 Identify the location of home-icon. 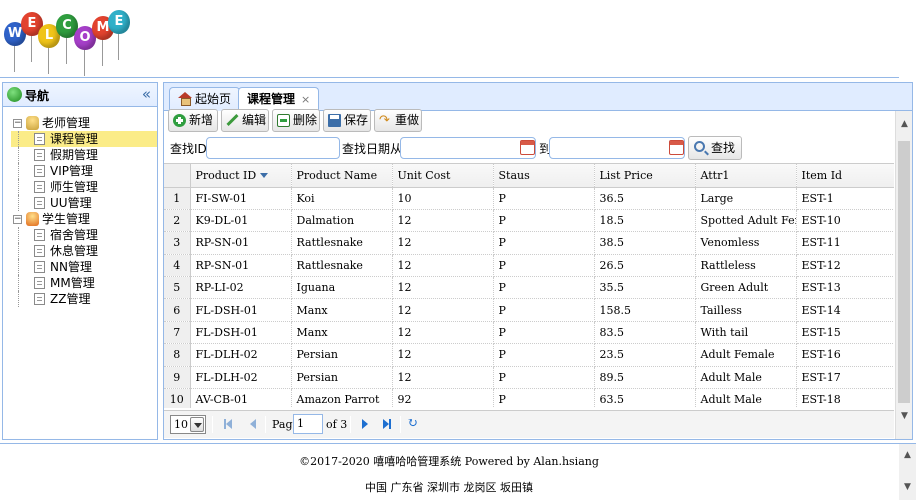
(185, 99).